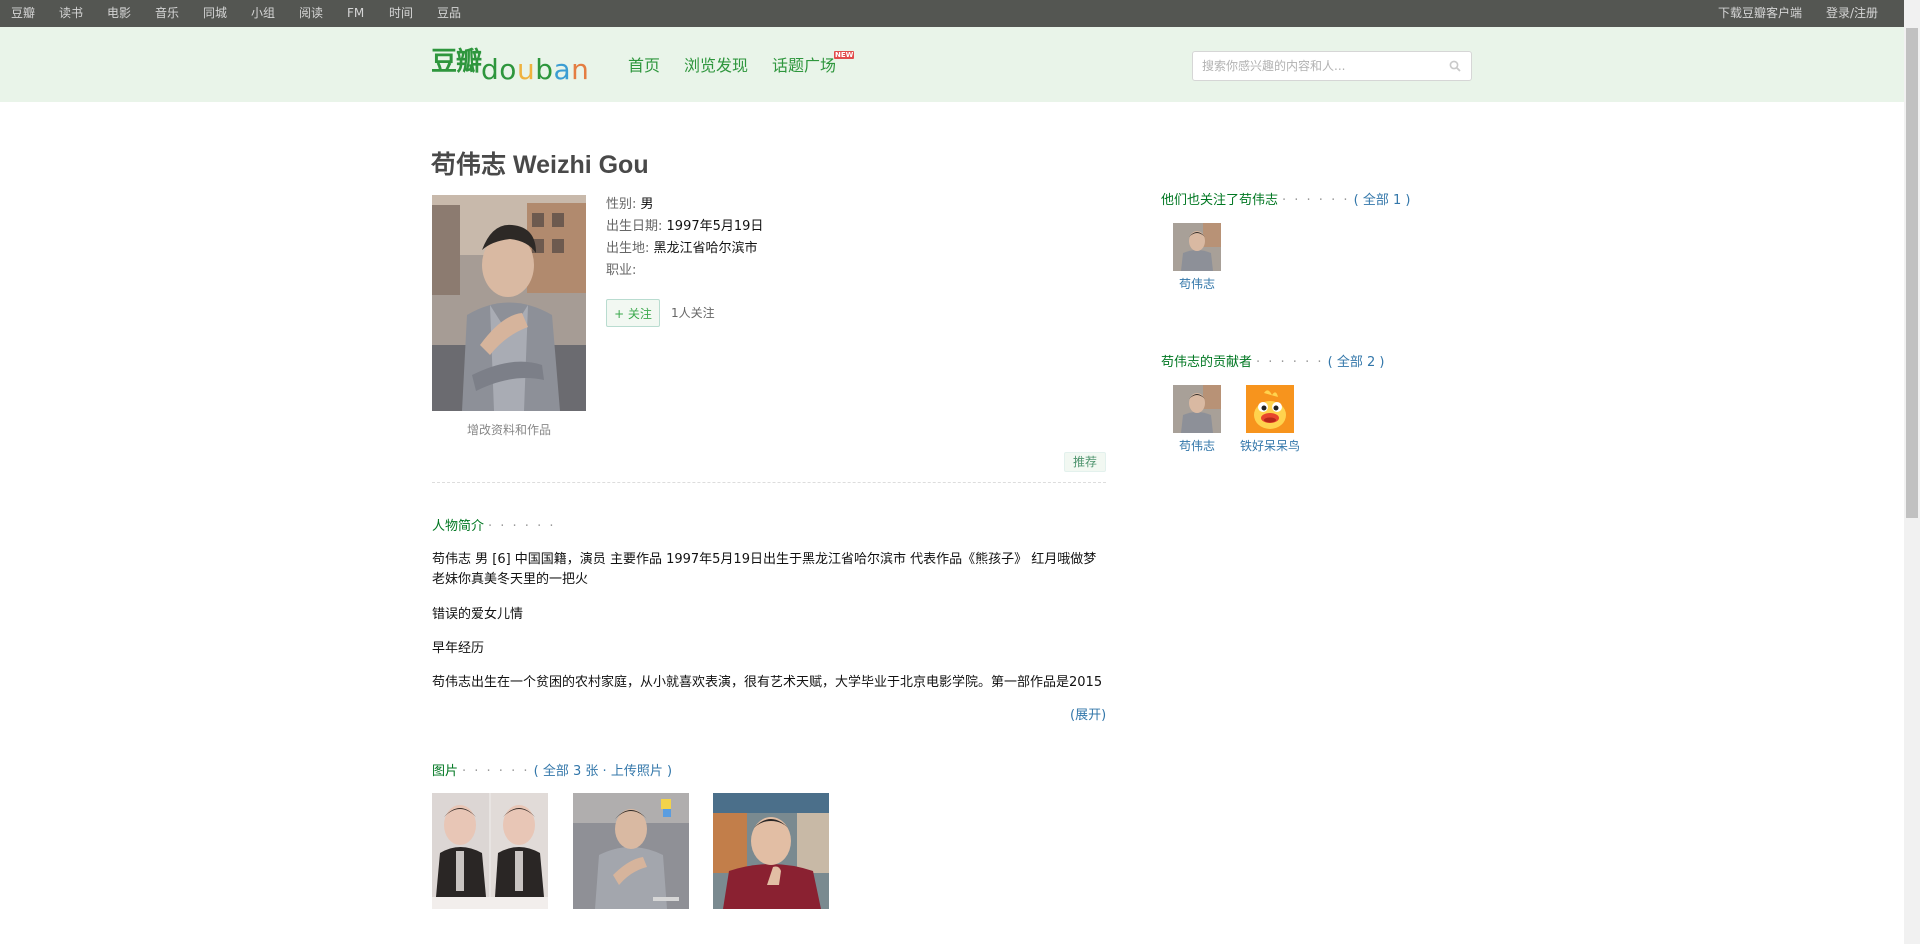 The height and width of the screenshot is (944, 1920). I want to click on celebrity-portrait, so click(509, 303).